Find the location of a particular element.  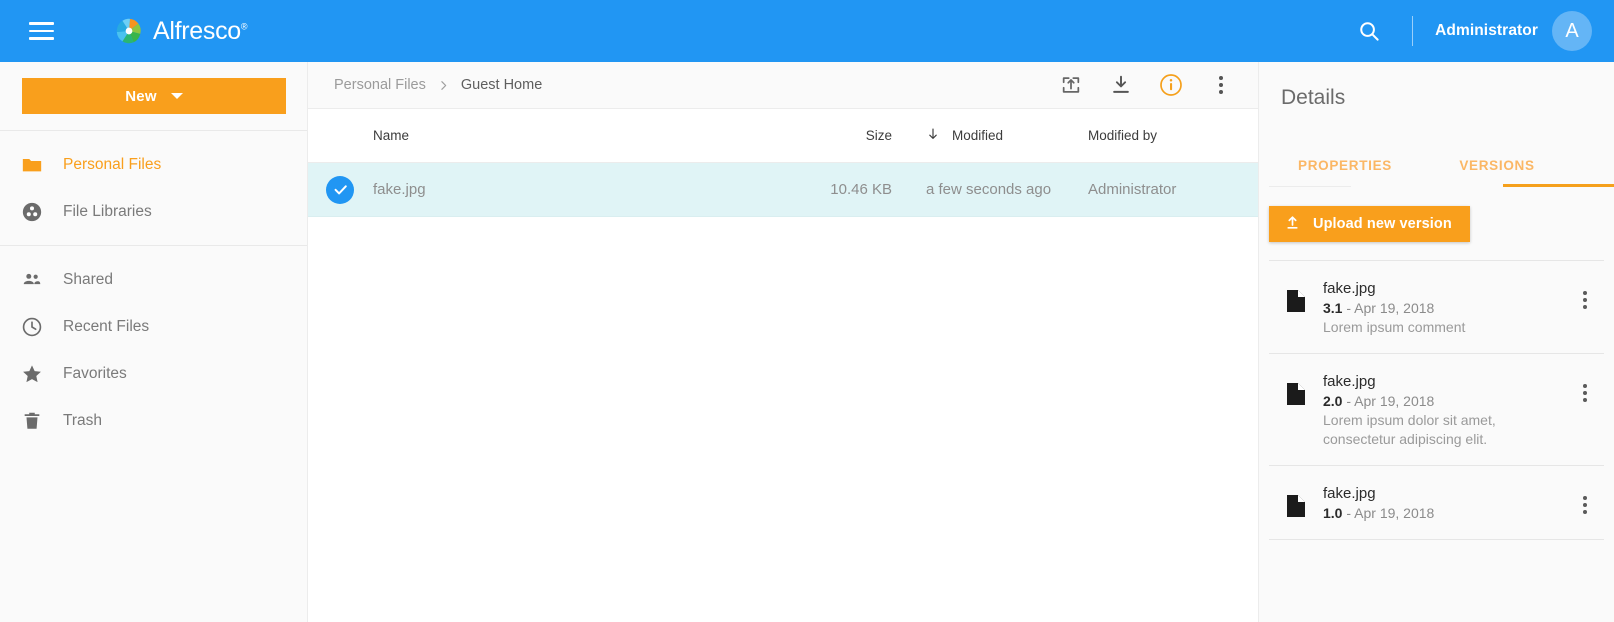

row-select-cell is located at coordinates (340, 189).